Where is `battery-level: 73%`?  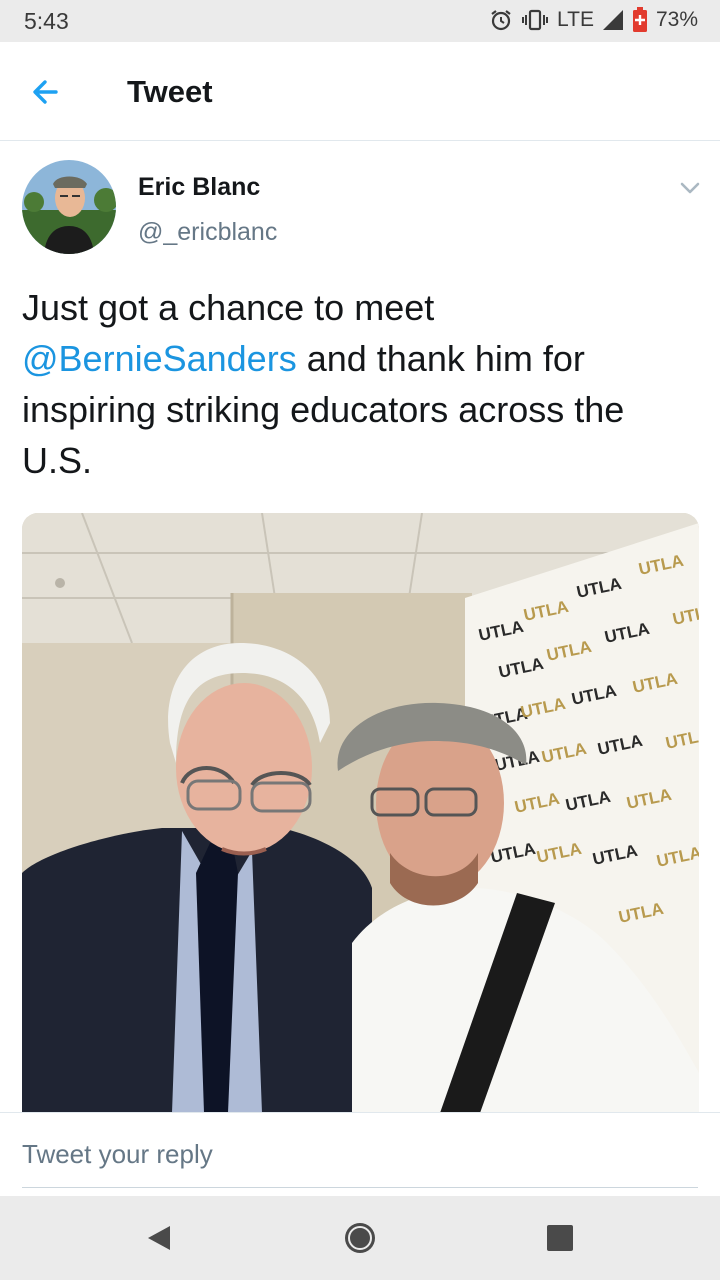
battery-level: 73% is located at coordinates (676, 19).